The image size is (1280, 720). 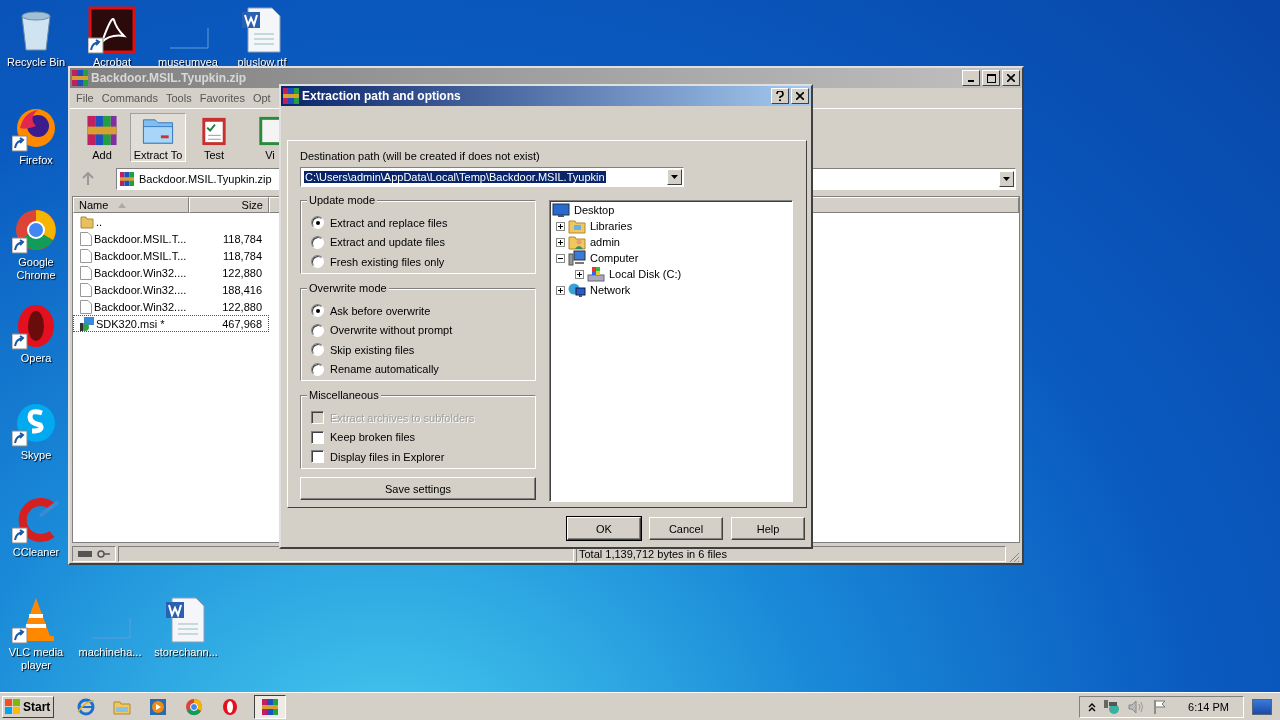 I want to click on desktop-icon-label: CCleaner, so click(x=36, y=552).